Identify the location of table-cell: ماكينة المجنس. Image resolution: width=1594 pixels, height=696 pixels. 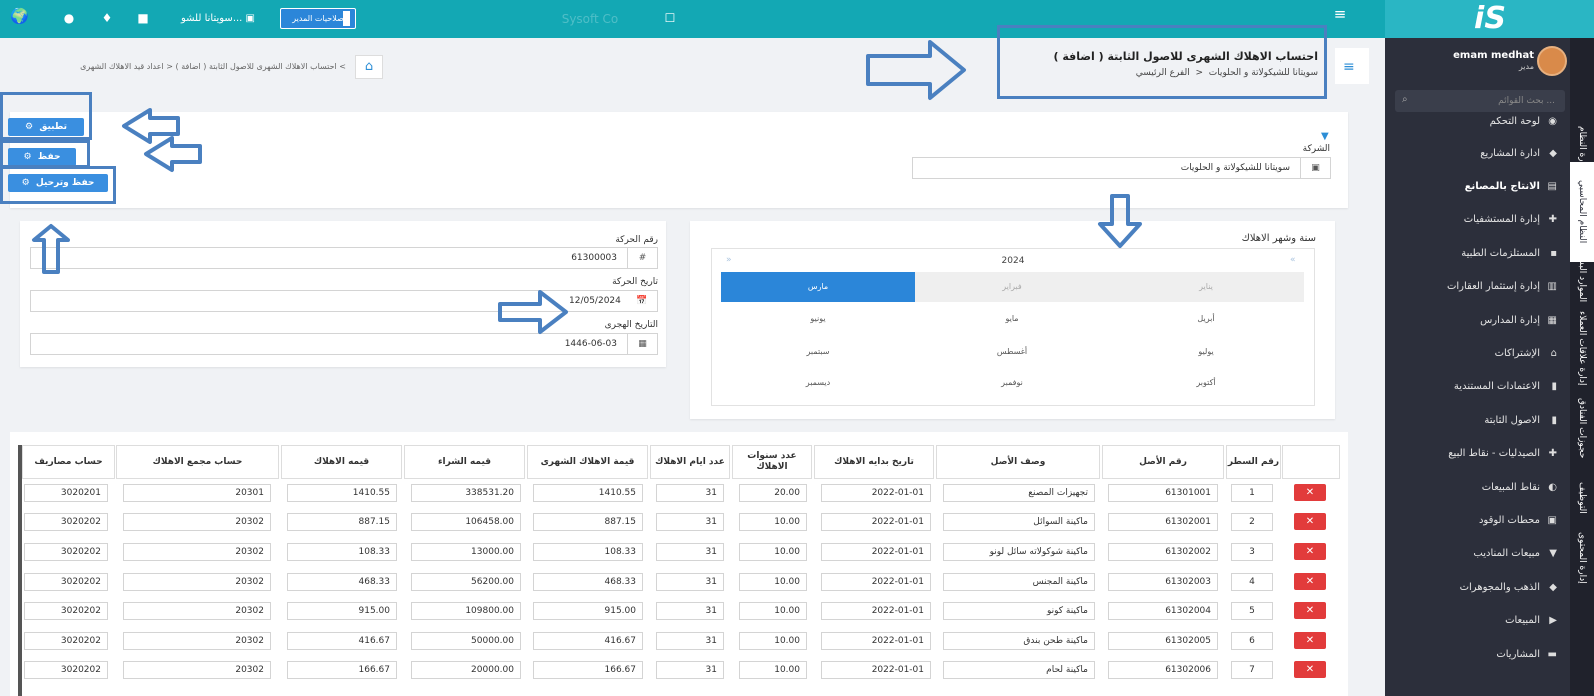
(1019, 582).